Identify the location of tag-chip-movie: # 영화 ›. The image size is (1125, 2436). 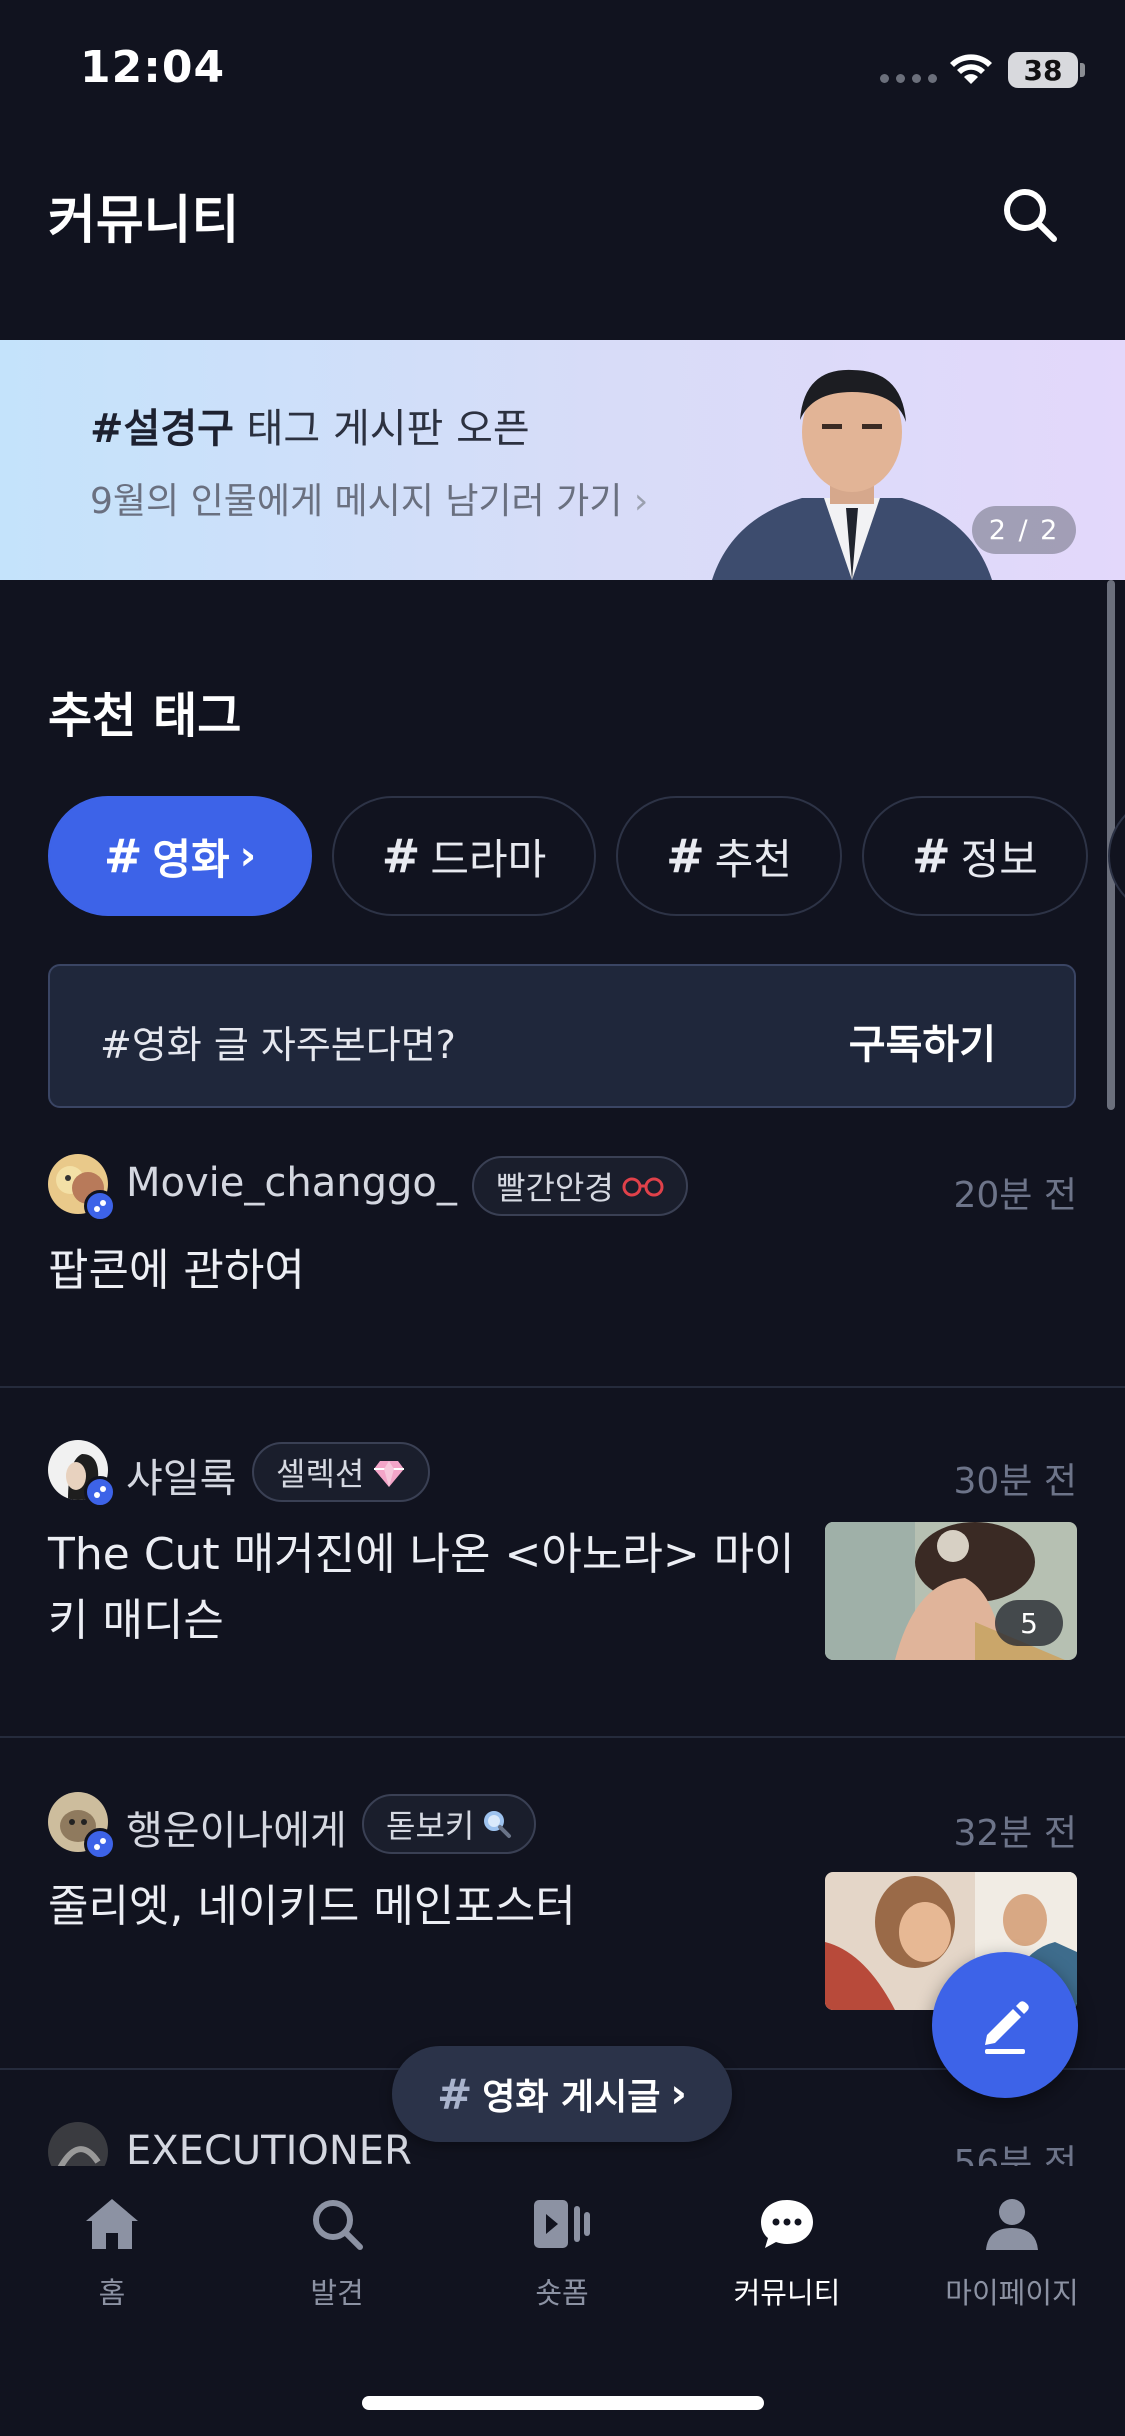
(180, 856).